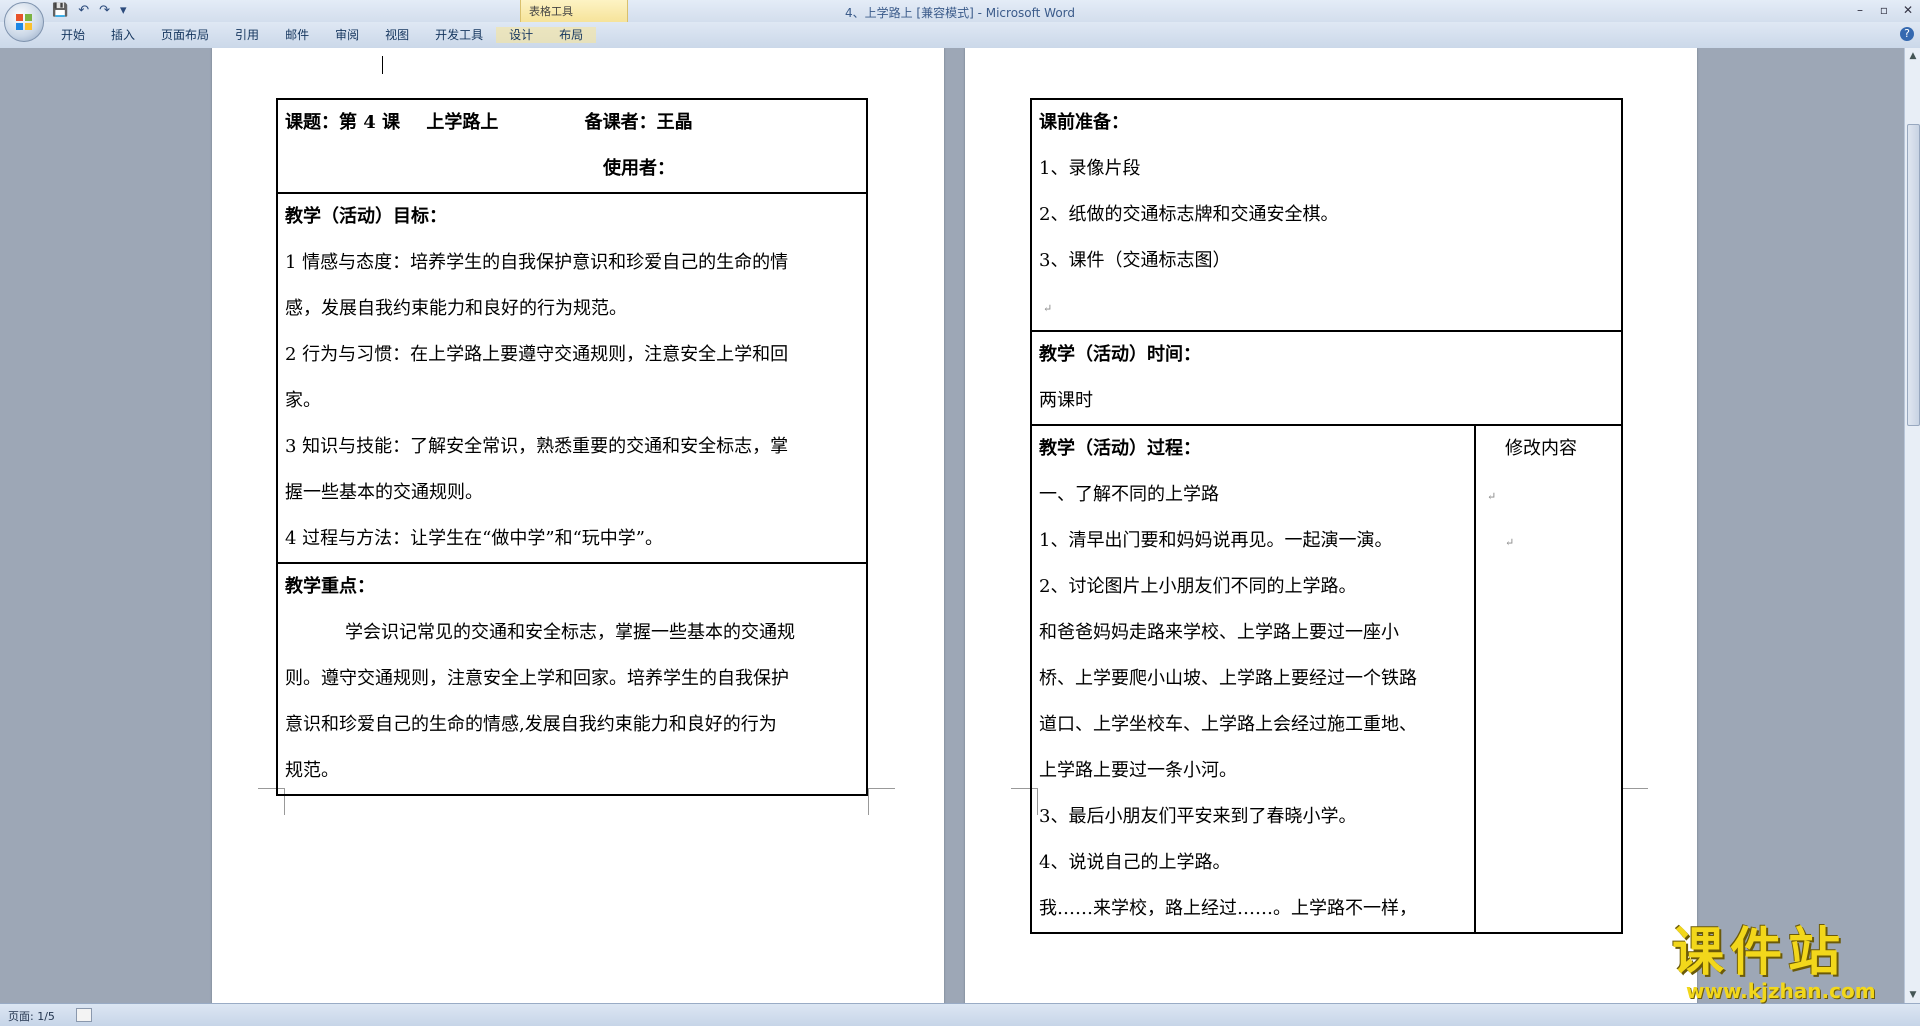 This screenshot has height=1026, width=1920. What do you see at coordinates (397, 35) in the screenshot?
I see `tab-view: 视图` at bounding box center [397, 35].